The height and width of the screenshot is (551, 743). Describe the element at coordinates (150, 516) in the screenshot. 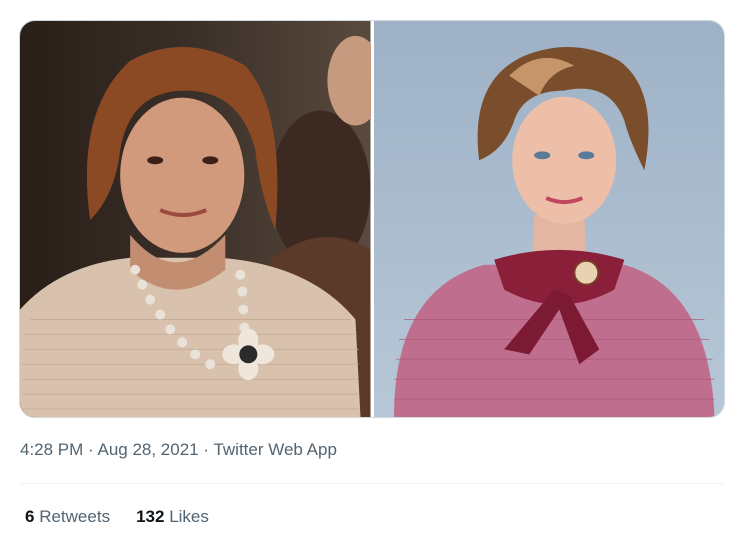

I see `likes-count: 132` at that location.